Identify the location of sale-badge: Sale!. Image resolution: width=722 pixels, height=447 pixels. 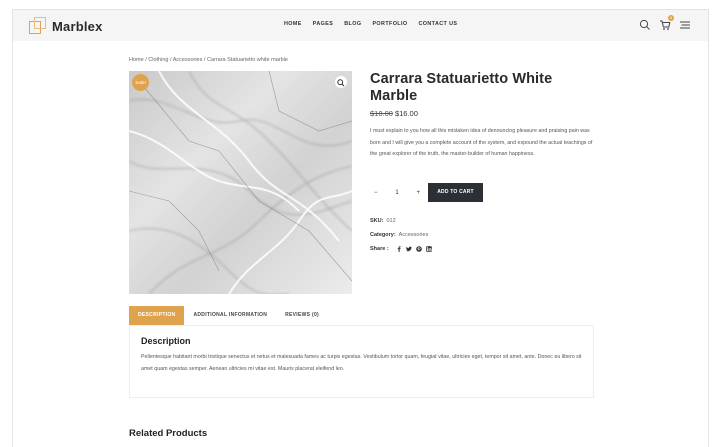
(140, 82).